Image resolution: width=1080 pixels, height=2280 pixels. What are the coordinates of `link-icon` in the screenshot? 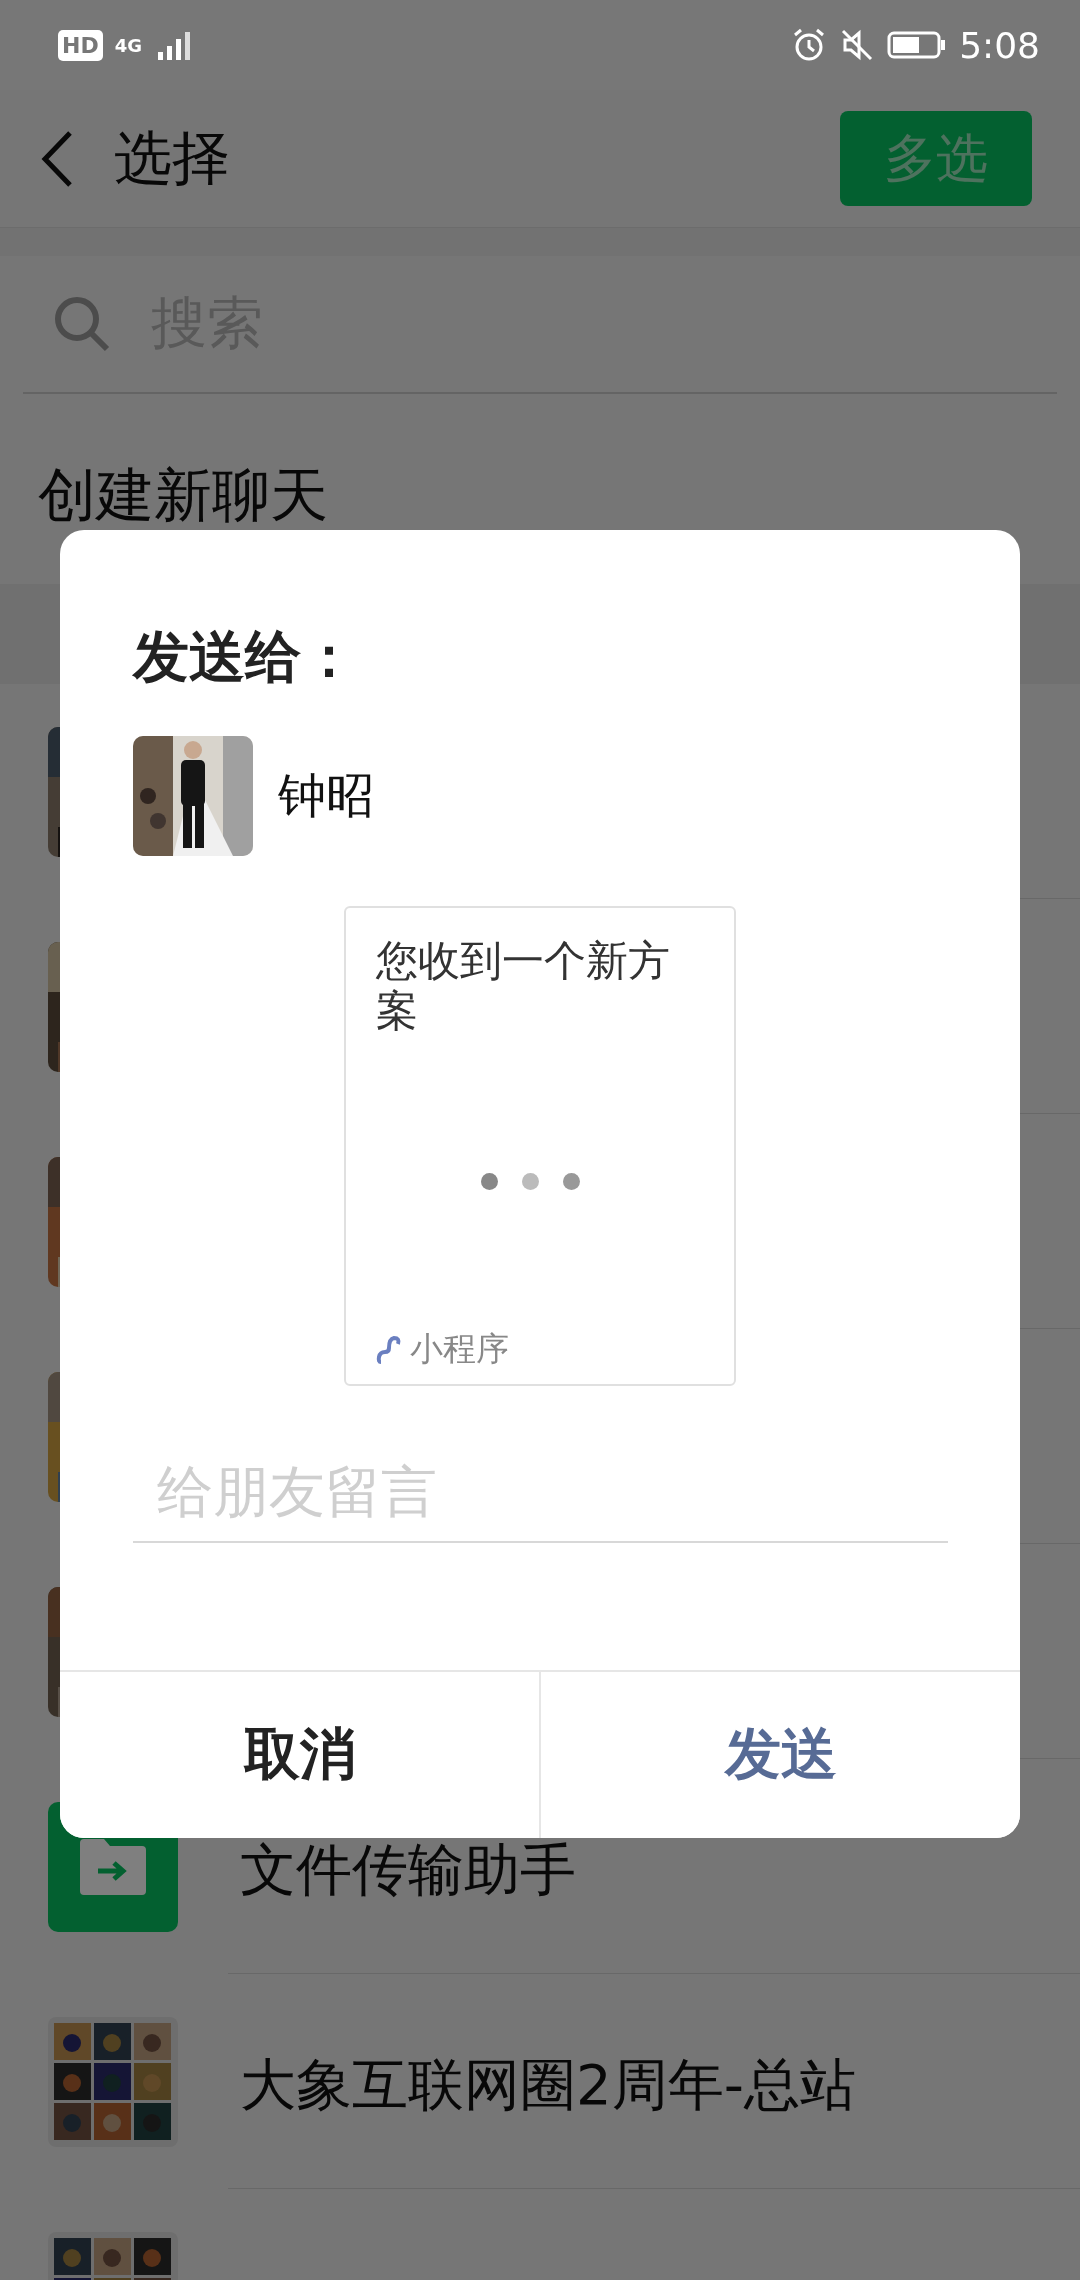 It's located at (389, 1349).